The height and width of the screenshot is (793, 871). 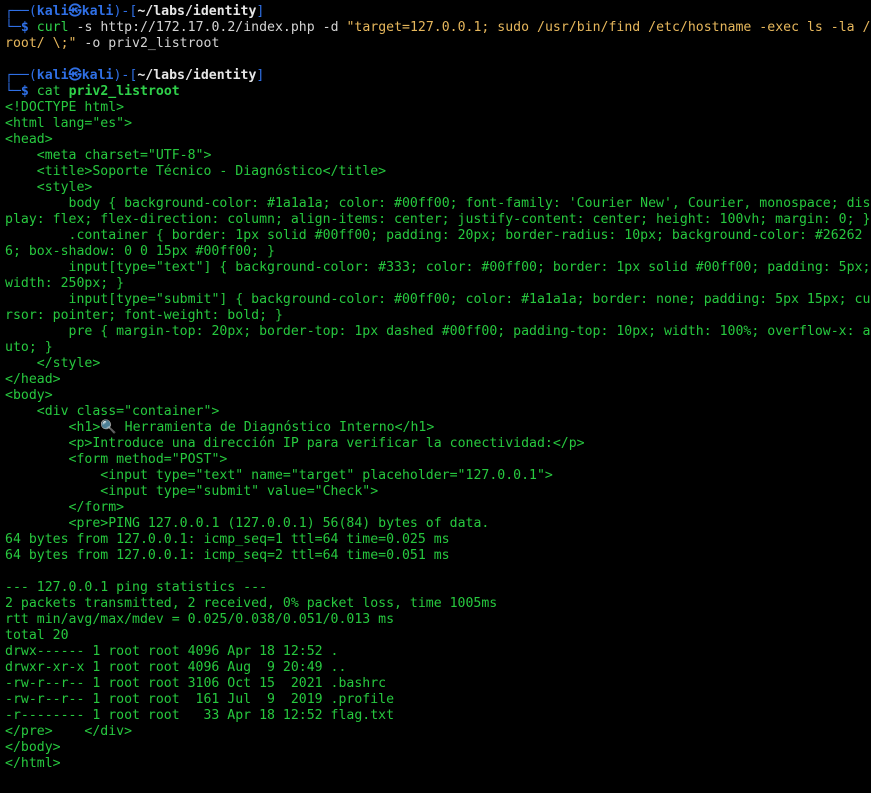 I want to click on output-line: </pre> </div>, so click(x=69, y=731).